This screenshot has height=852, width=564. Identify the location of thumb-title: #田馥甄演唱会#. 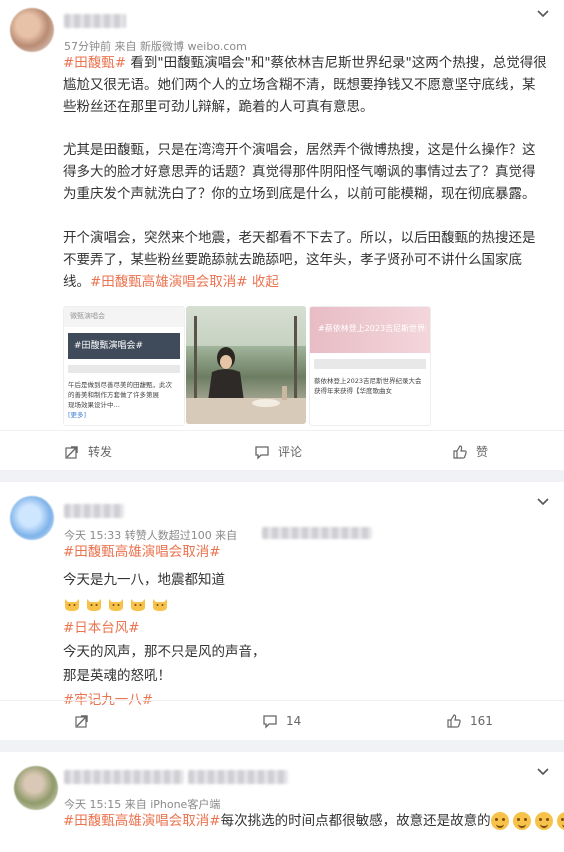
(124, 346).